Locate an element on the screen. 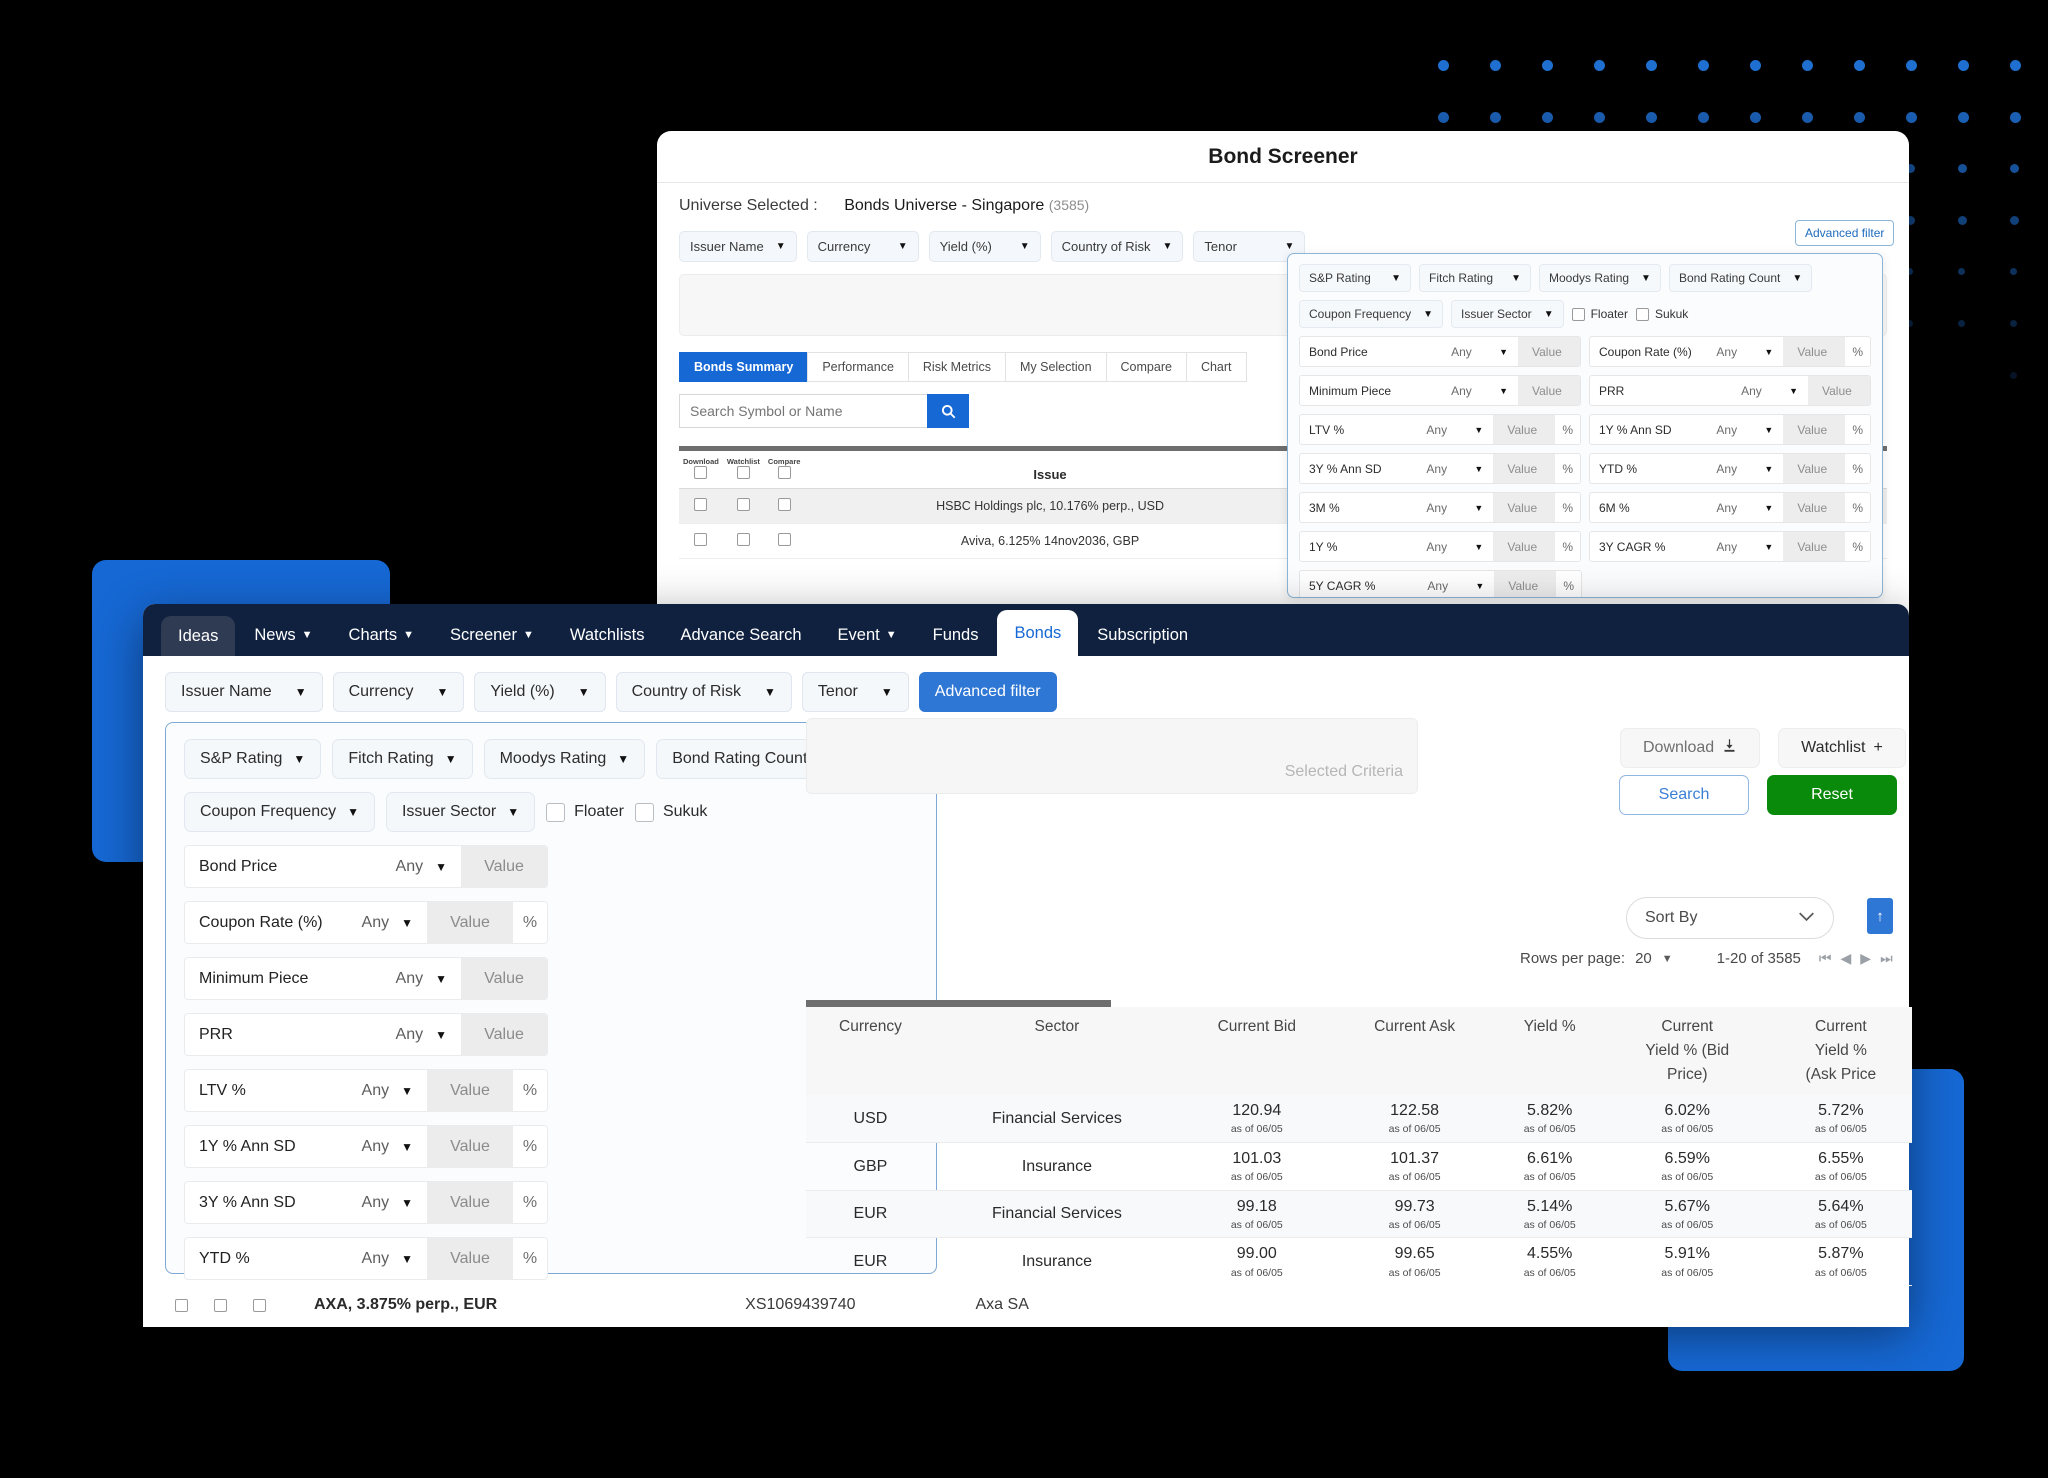 This screenshot has height=1478, width=2048. rear-tab-my-selection: My Selection is located at coordinates (1055, 367).